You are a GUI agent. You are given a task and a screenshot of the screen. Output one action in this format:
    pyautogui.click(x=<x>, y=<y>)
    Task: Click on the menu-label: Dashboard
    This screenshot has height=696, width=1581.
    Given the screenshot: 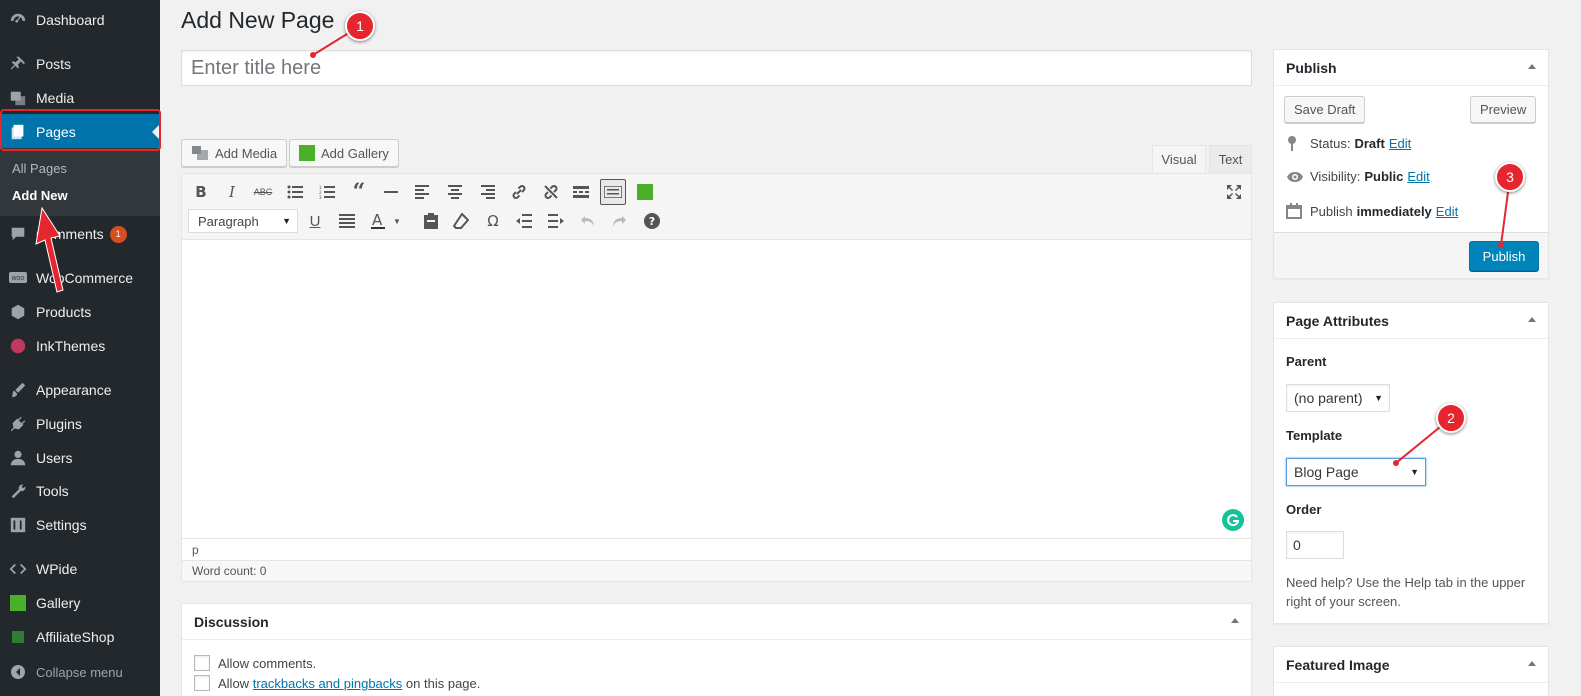 What is the action you would take?
    pyautogui.click(x=70, y=20)
    